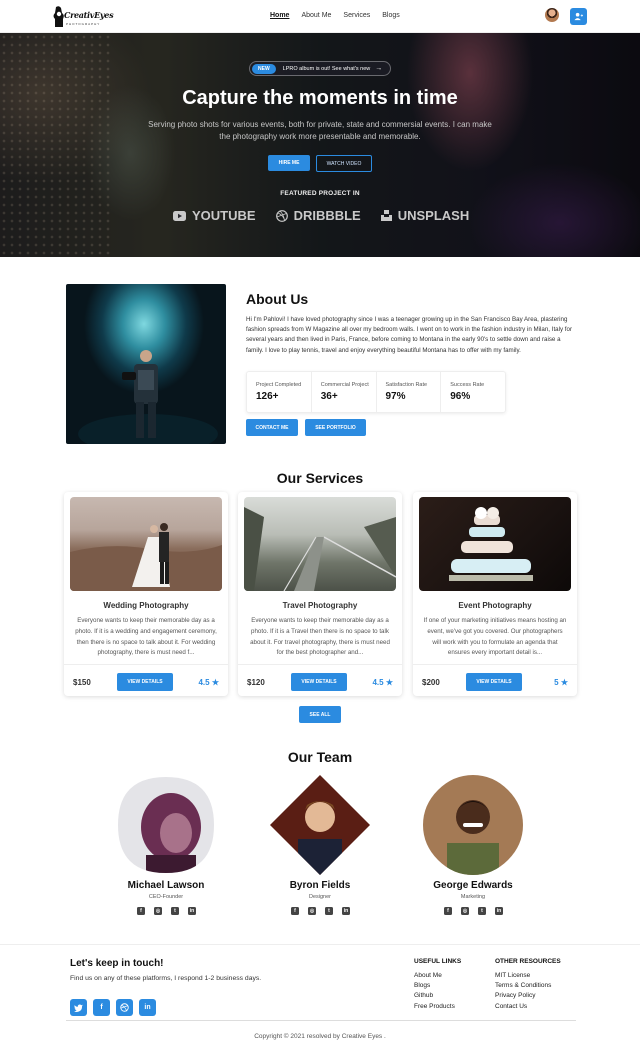 Image resolution: width=640 pixels, height=1052 pixels. I want to click on logo: CreativEyes PHOTOGRAPHY, so click(83, 17).